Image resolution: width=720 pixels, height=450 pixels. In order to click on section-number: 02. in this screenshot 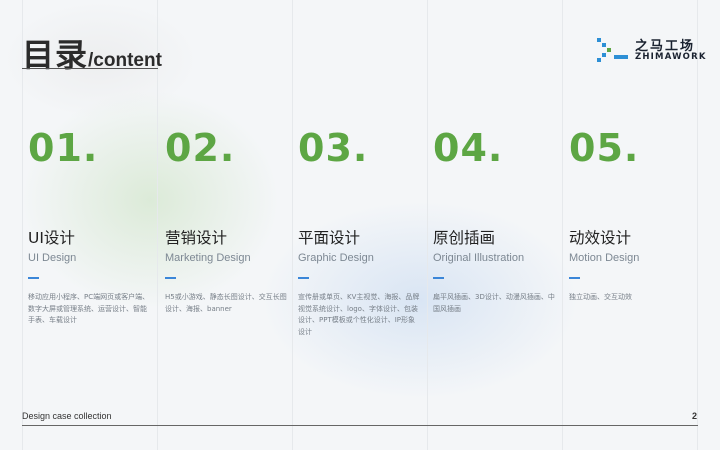, I will do `click(200, 148)`.